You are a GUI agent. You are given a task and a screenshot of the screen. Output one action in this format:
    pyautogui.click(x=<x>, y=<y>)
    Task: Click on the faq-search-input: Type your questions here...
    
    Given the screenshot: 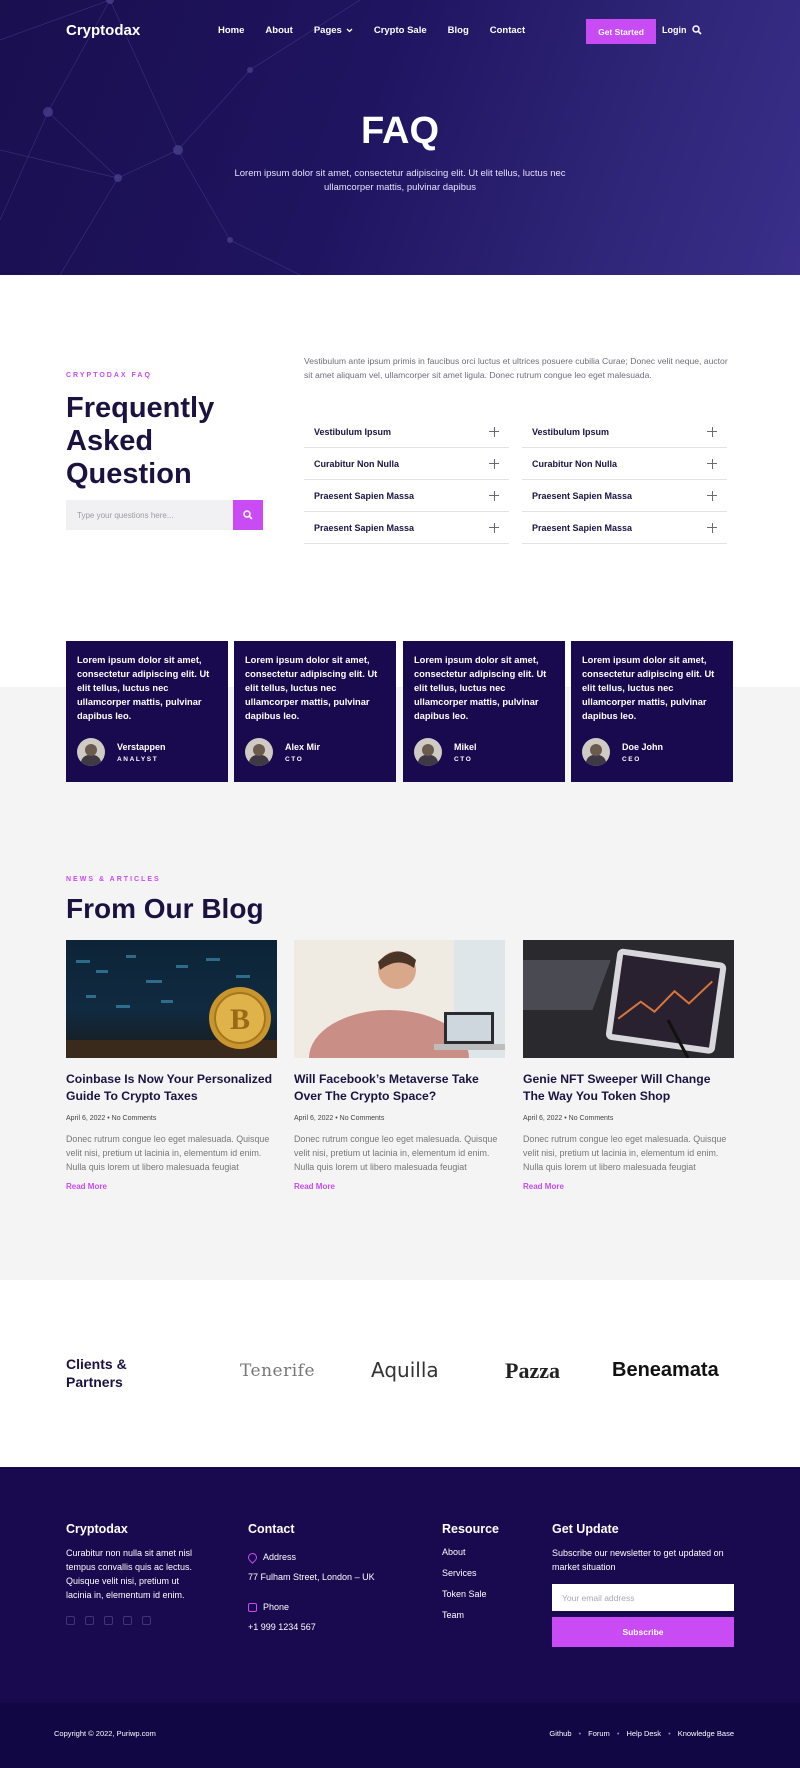 What is the action you would take?
    pyautogui.click(x=149, y=515)
    